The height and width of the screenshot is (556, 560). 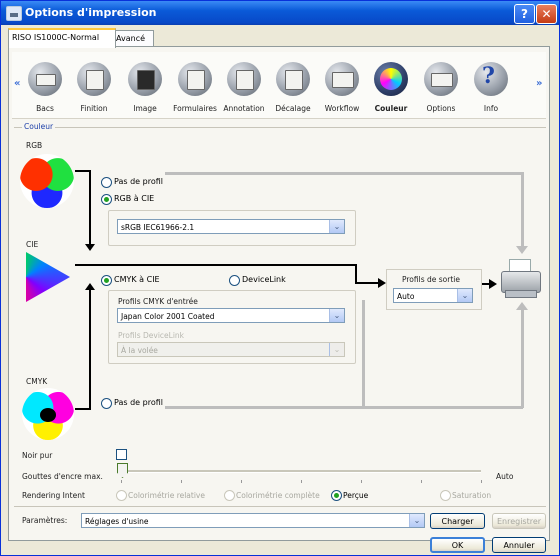 I want to click on cmyk-up-line, so click(x=90, y=347).